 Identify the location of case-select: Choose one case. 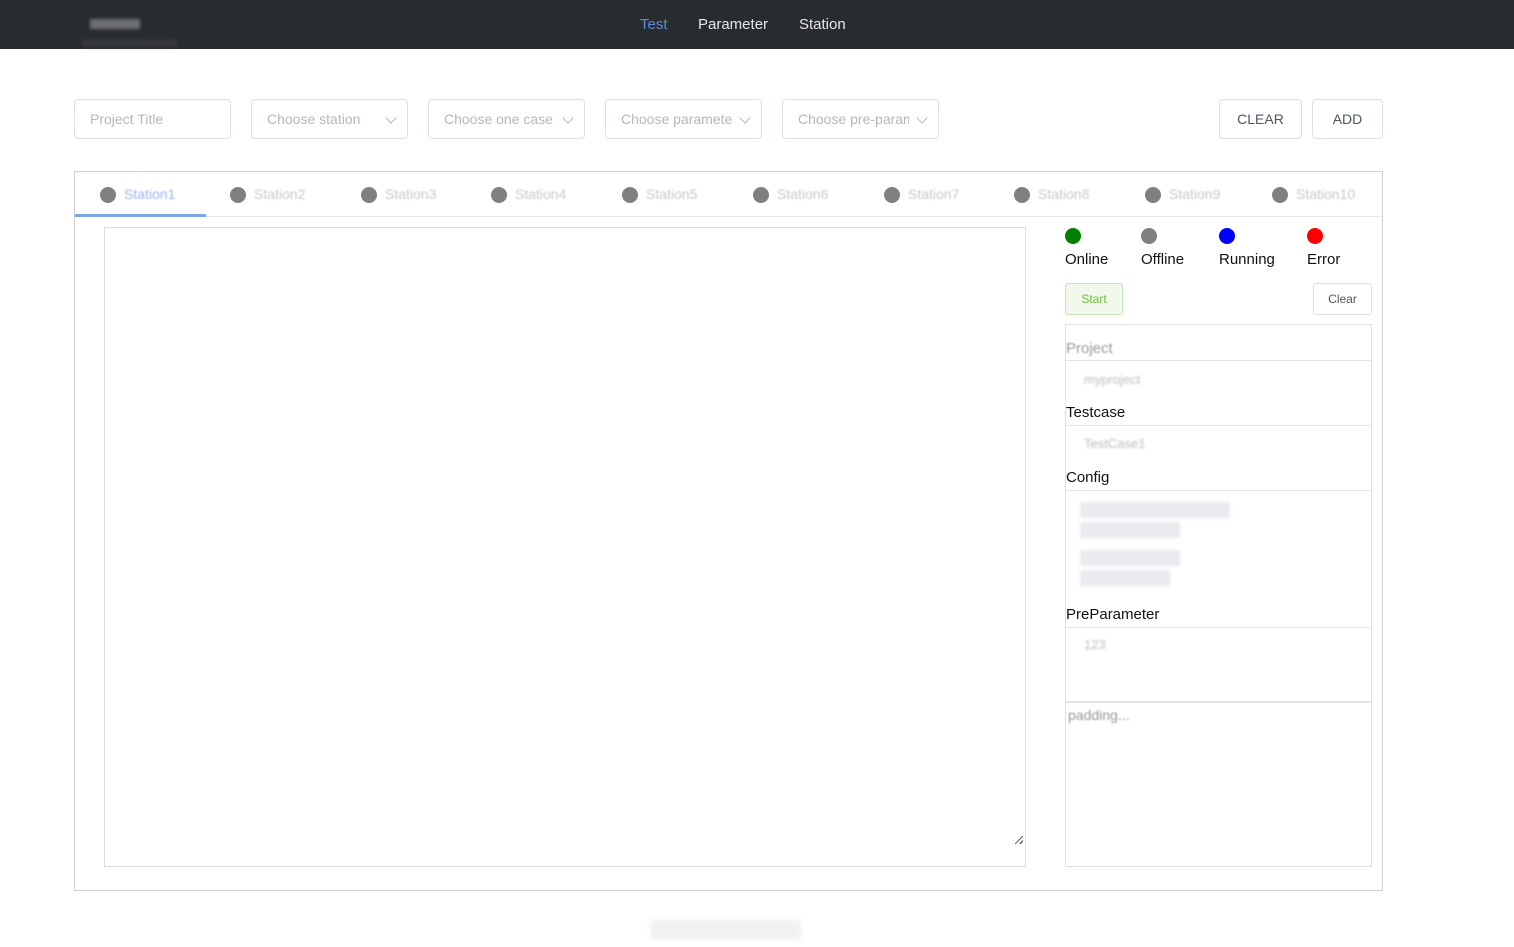
(506, 119).